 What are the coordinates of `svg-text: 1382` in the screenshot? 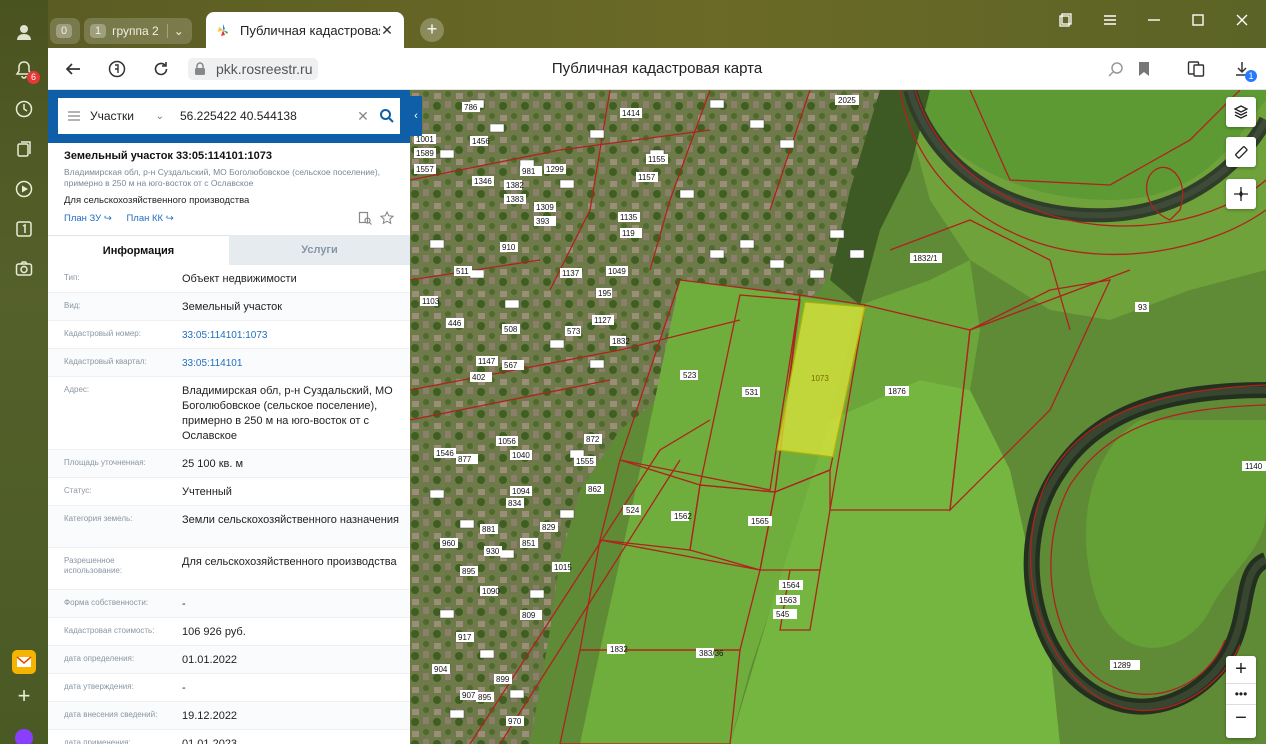 It's located at (515, 185).